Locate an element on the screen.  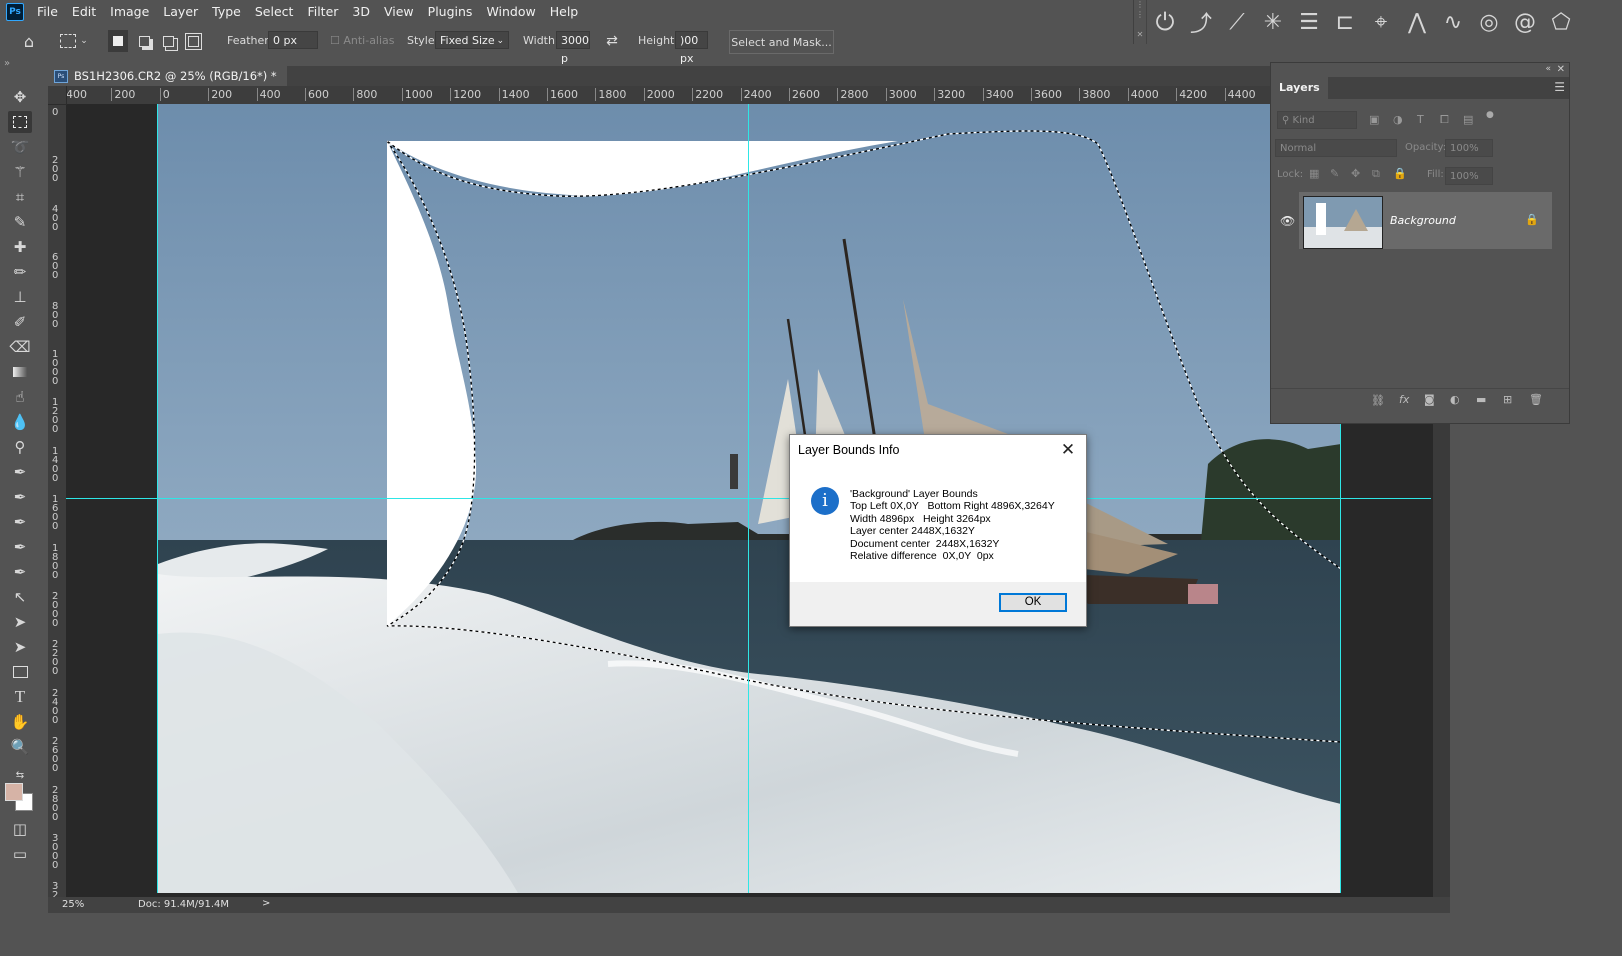
delete-layer-icon: 🗑 is located at coordinates (1536, 399).